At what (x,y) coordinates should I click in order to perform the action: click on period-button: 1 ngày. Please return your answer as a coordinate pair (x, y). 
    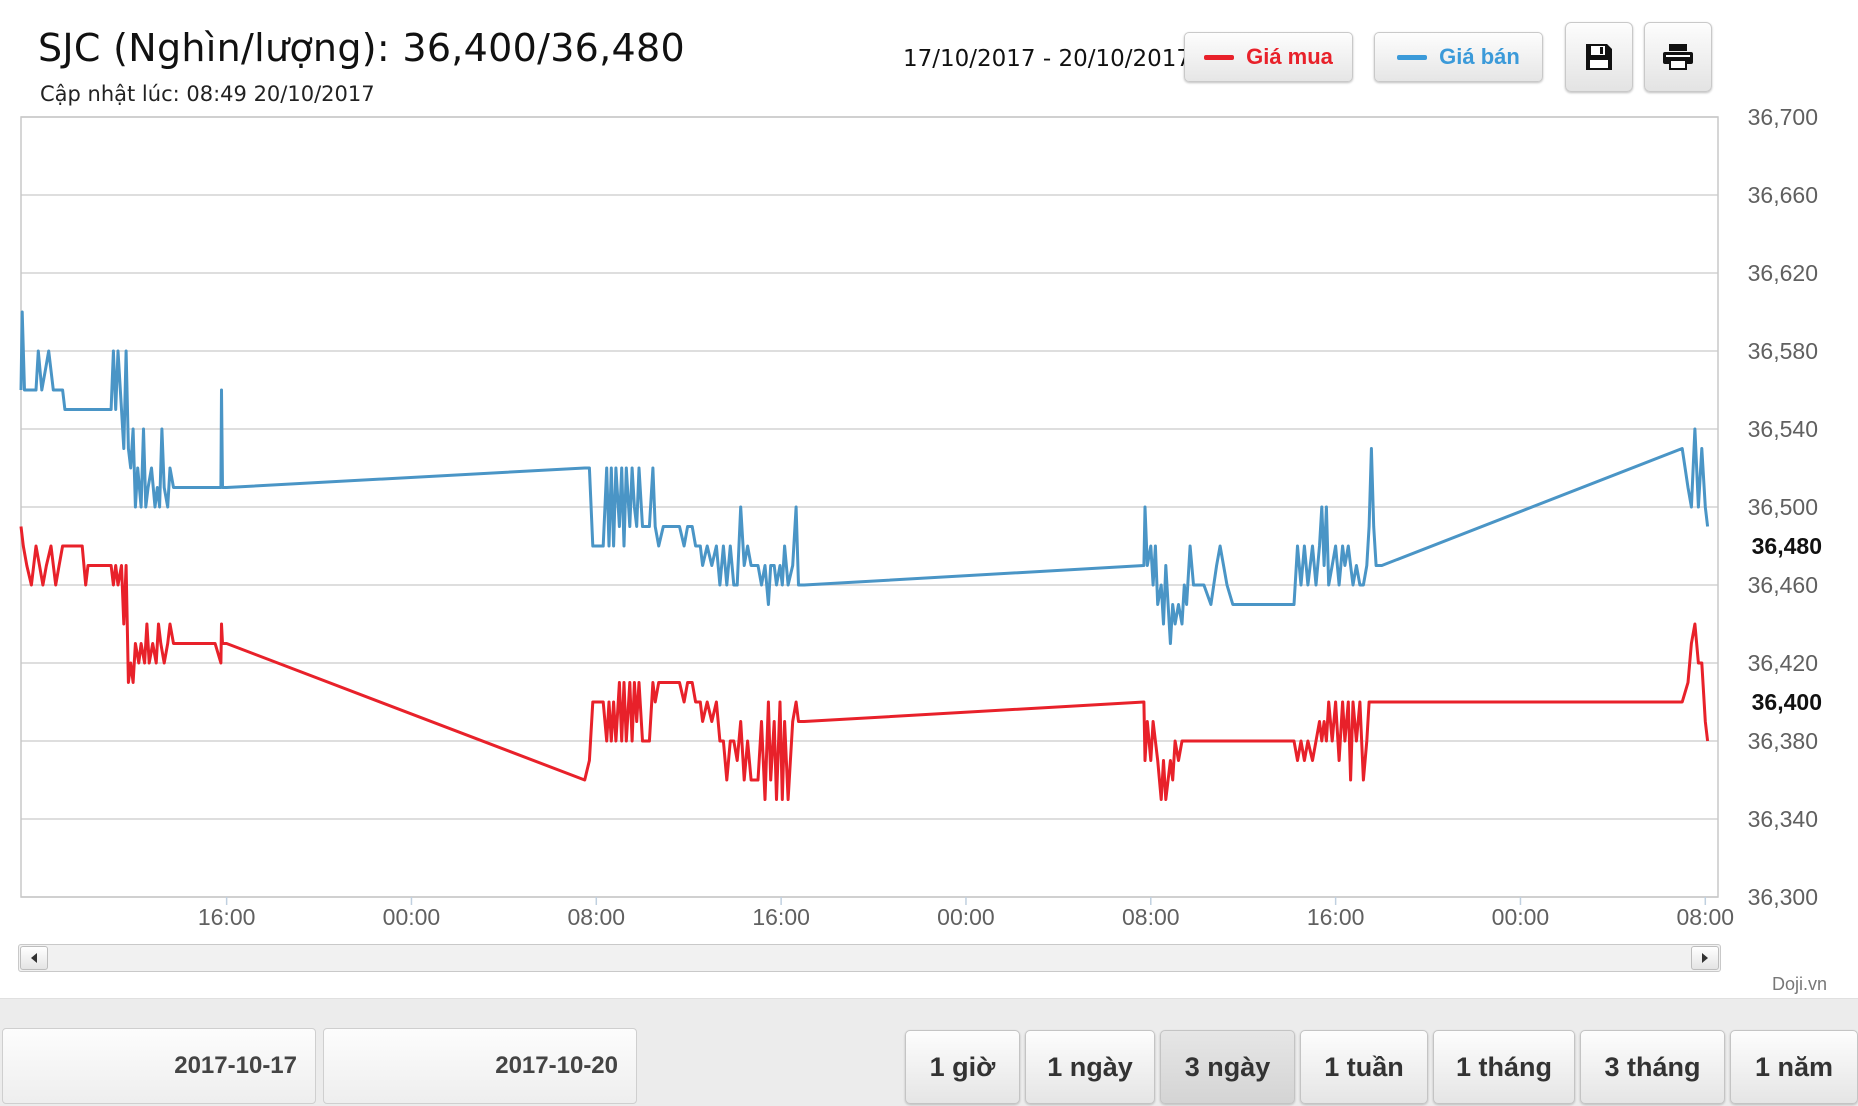
    Looking at the image, I should click on (1090, 1067).